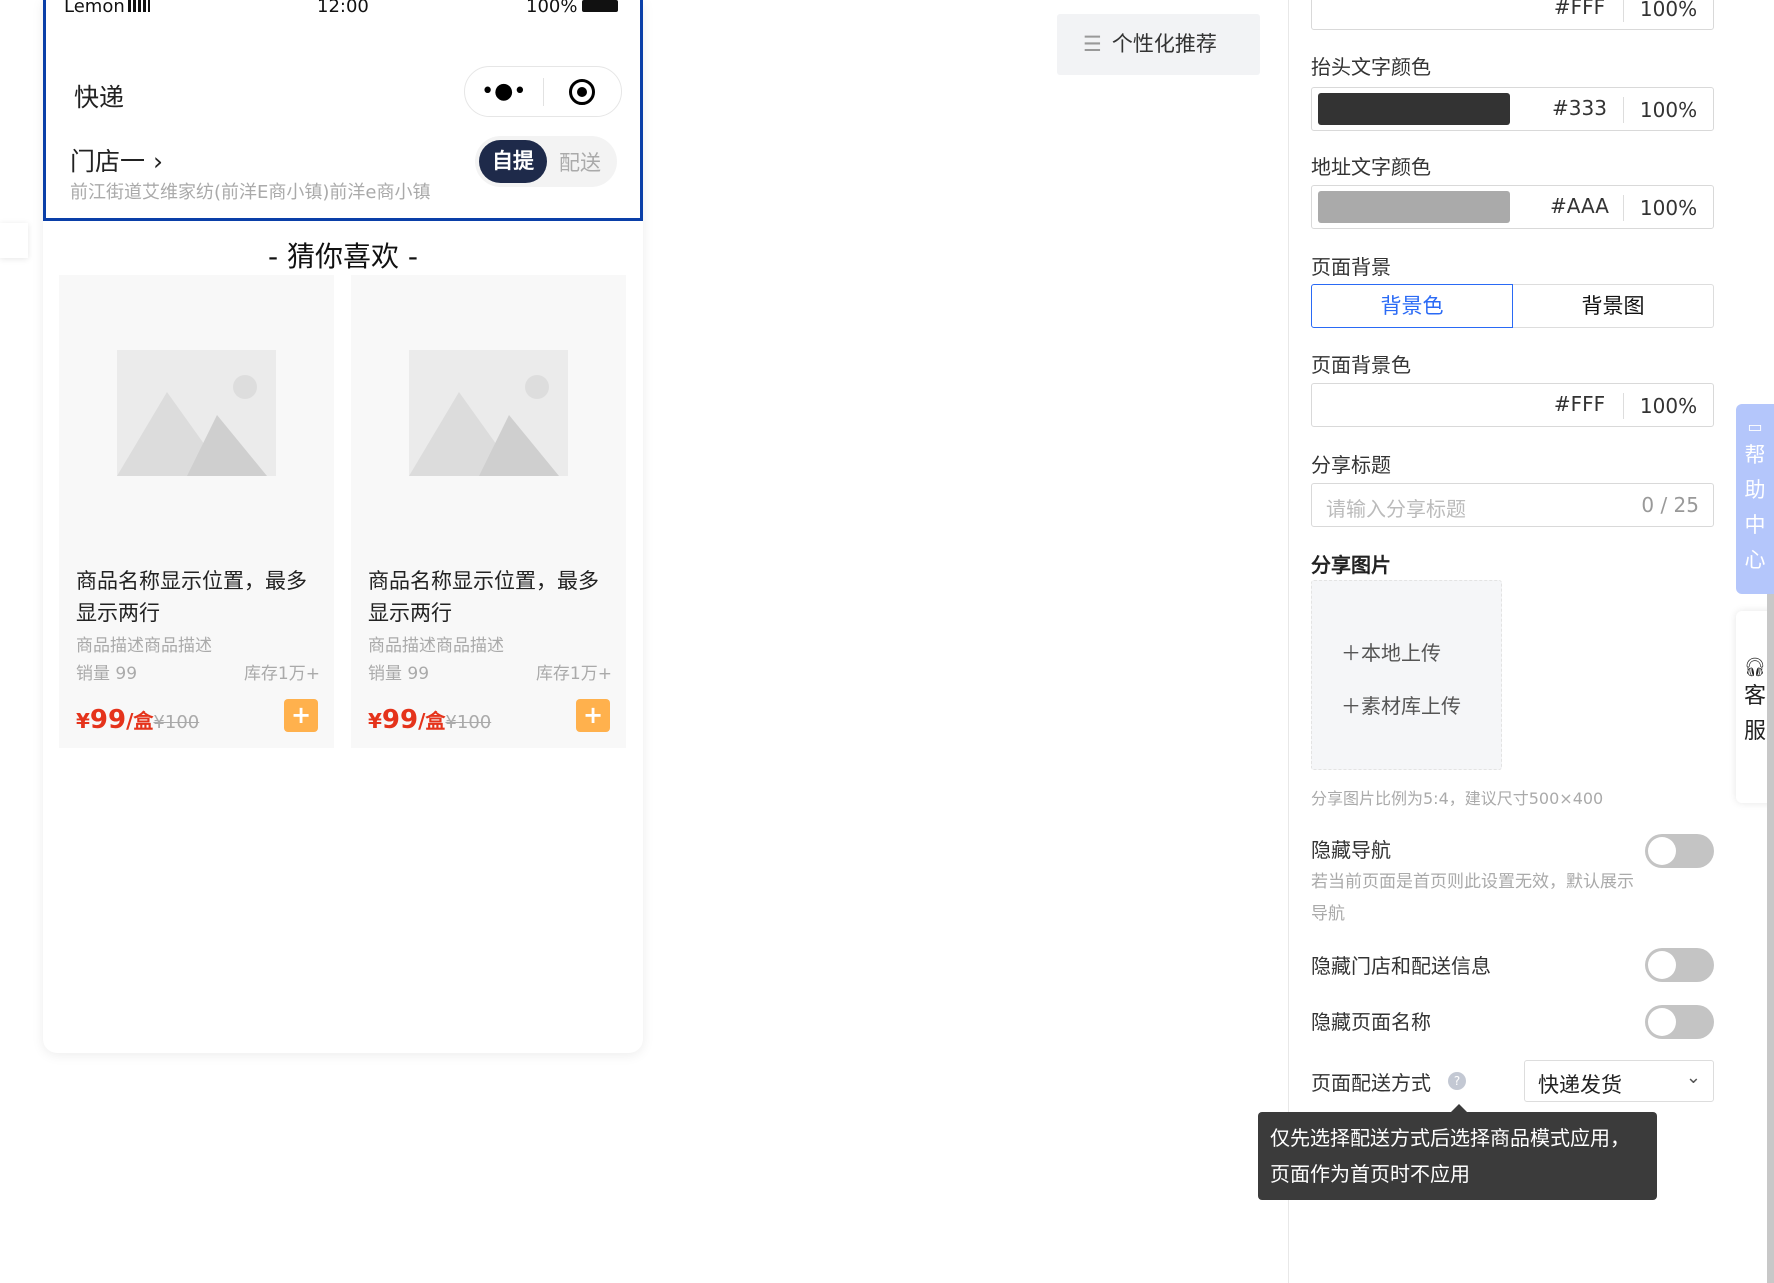 This screenshot has height=1283, width=1774. I want to click on delivery-label: 页面配送方式, so click(1371, 1083).